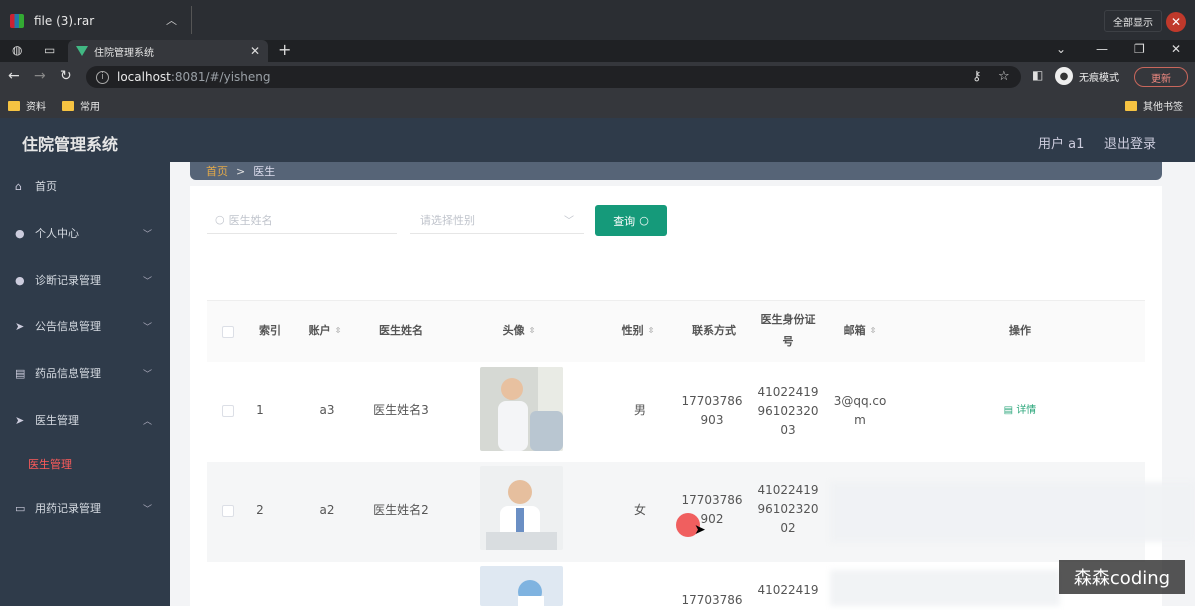  What do you see at coordinates (597, 140) in the screenshot?
I see `app-header: 住院管理系统 用户 a1 退出登录` at bounding box center [597, 140].